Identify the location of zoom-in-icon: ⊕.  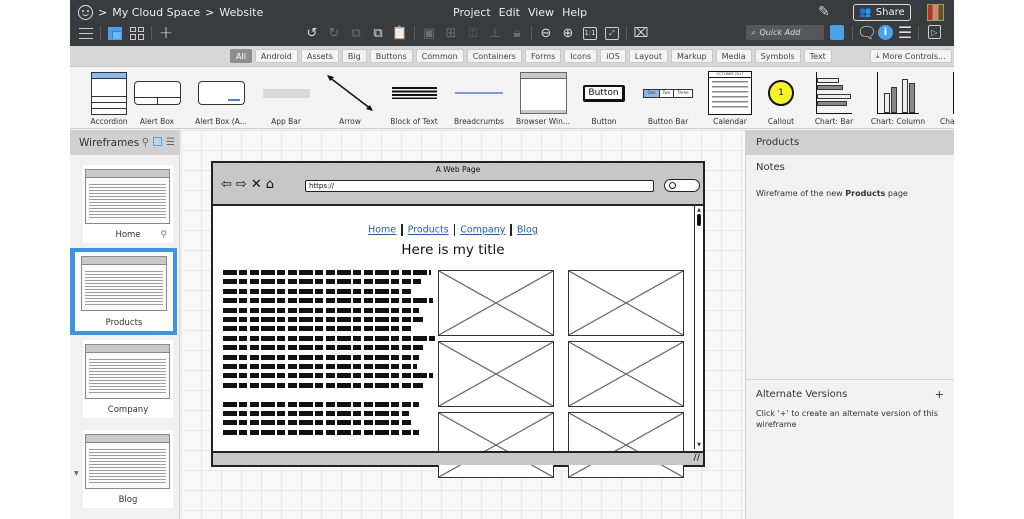
(568, 33).